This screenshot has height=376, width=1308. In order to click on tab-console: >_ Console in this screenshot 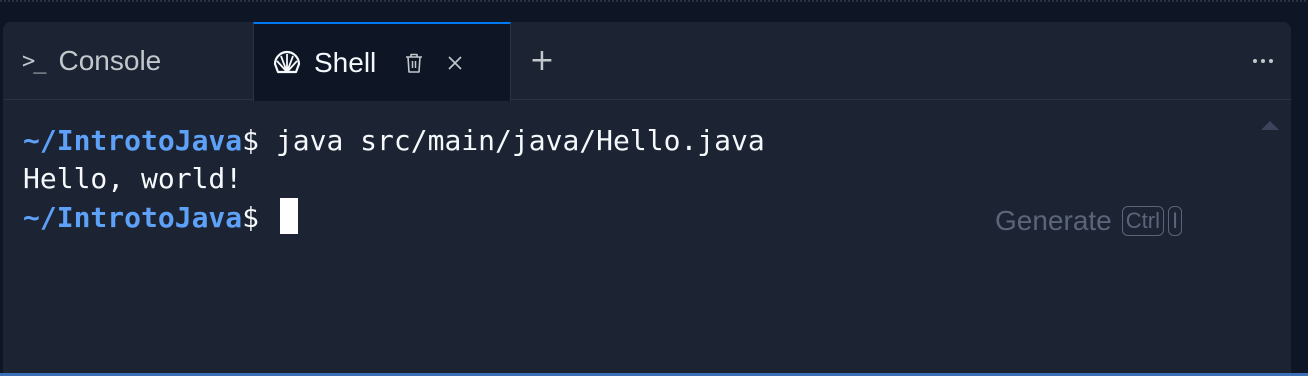, I will do `click(128, 61)`.